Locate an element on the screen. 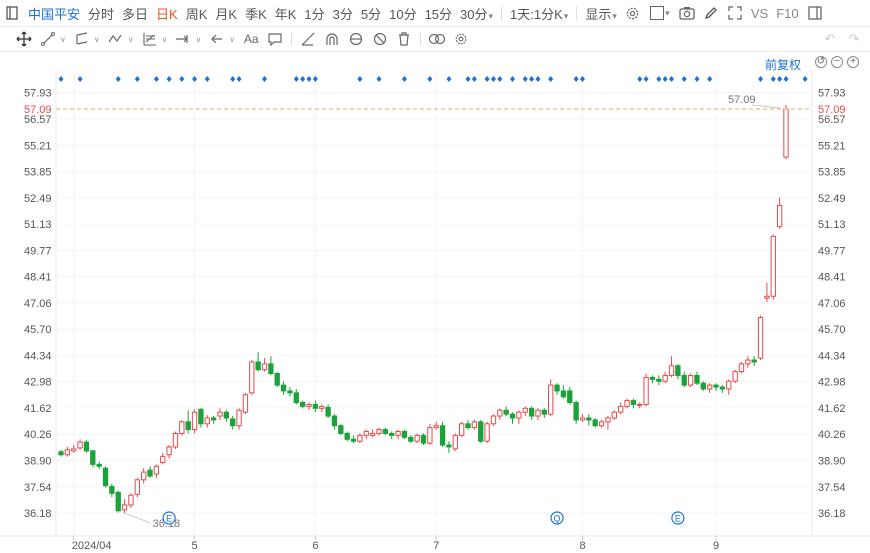 This screenshot has height=553, width=870. pencil-icon is located at coordinates (711, 13).